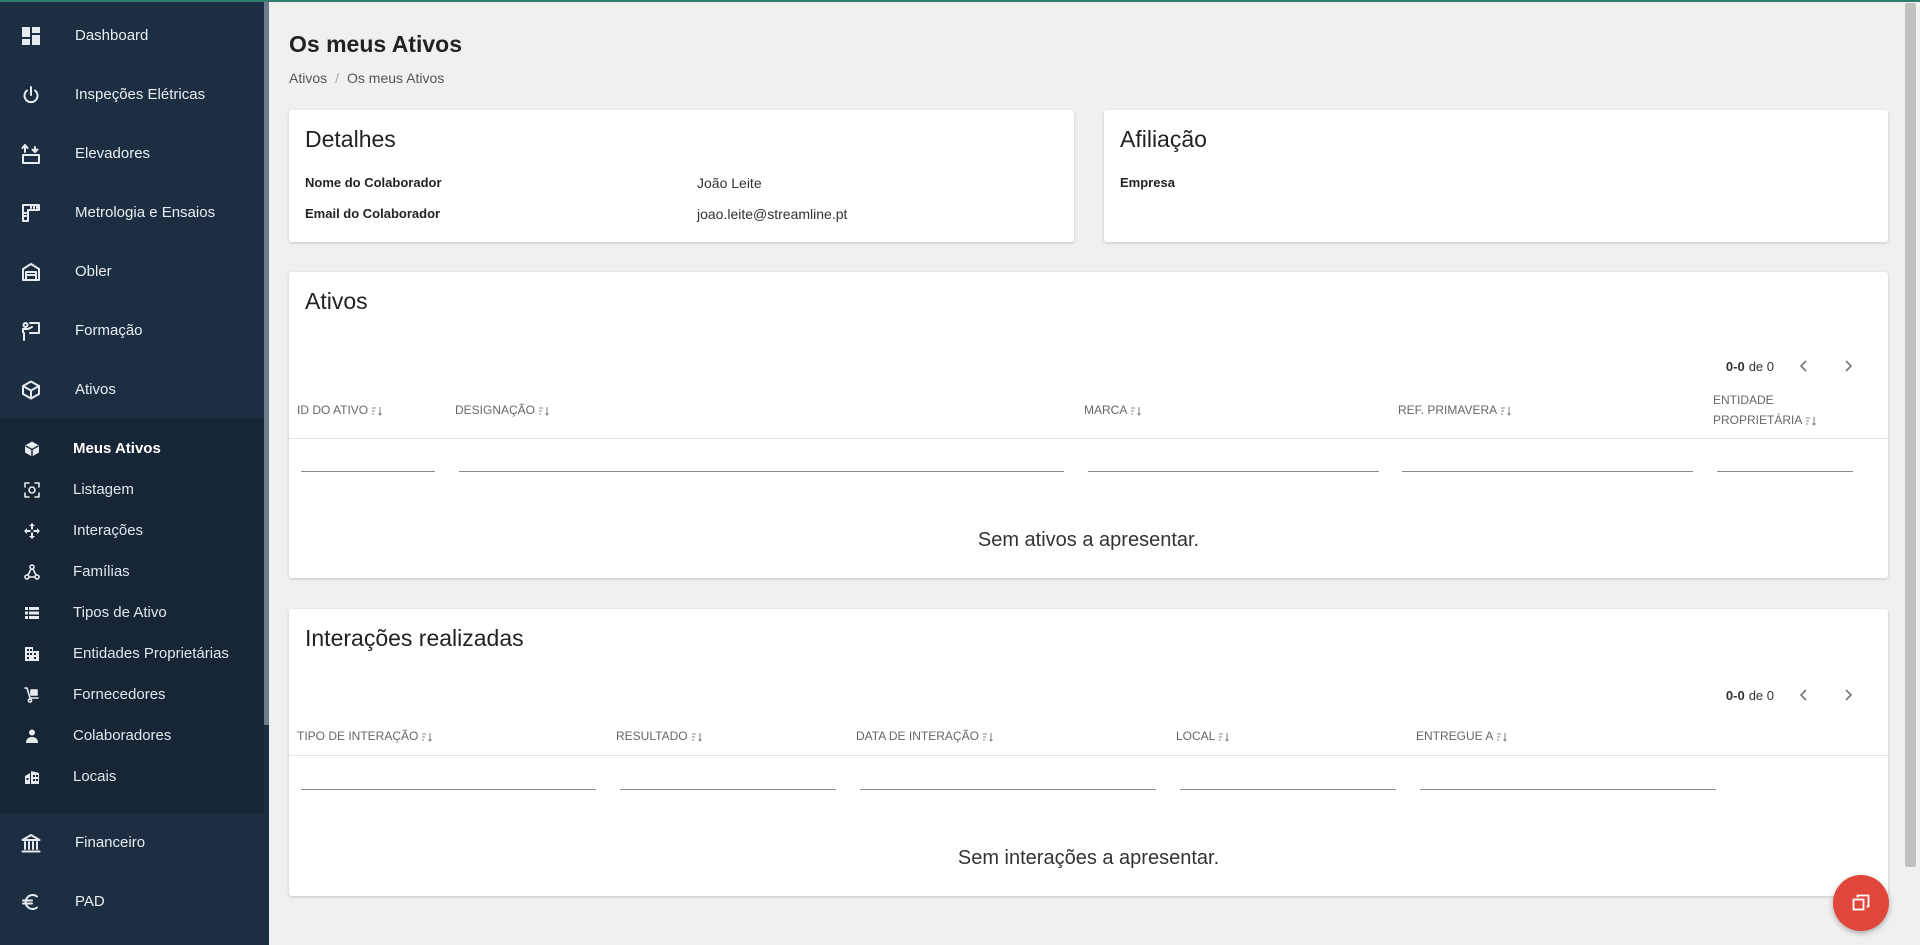 The image size is (1920, 945). What do you see at coordinates (1496, 176) in the screenshot?
I see `affiliation-card: Afiliação Empresa` at bounding box center [1496, 176].